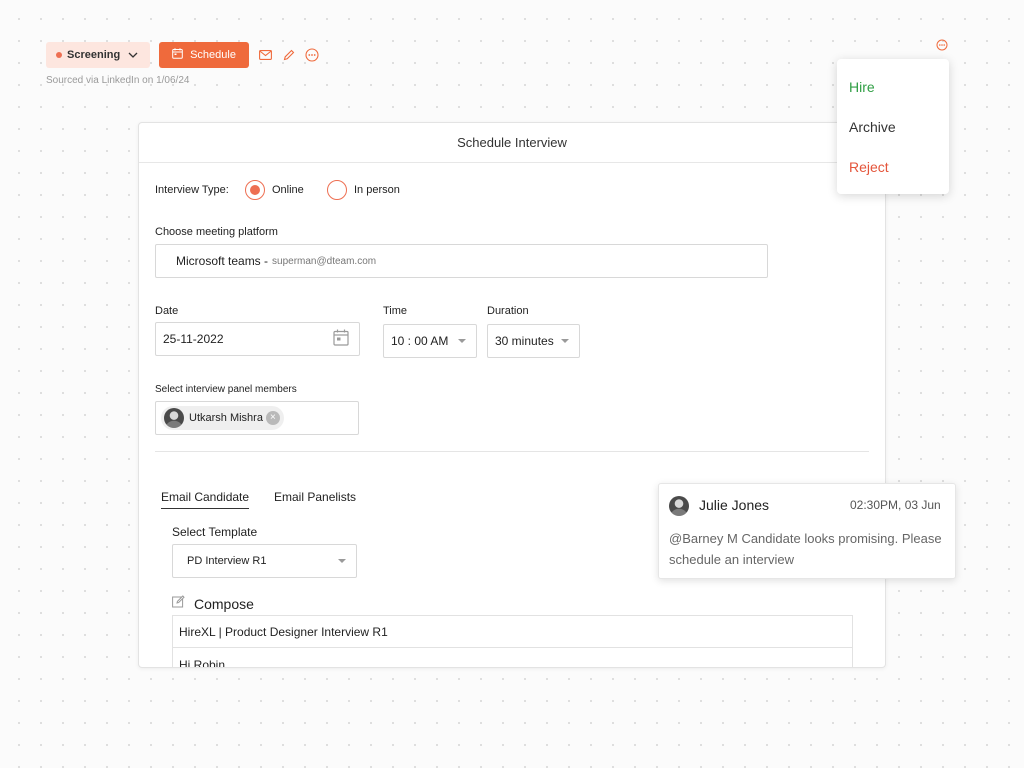 The width and height of the screenshot is (1024, 768). What do you see at coordinates (227, 561) in the screenshot?
I see `template-value: PD Interview R1` at bounding box center [227, 561].